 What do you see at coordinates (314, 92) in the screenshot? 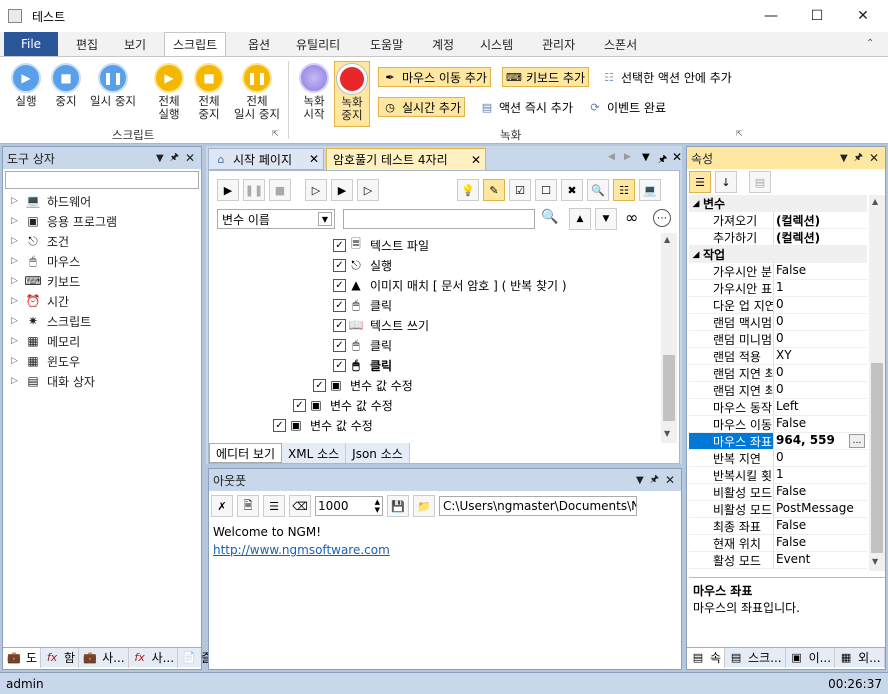
I see `record-start-button: 녹화 시작` at bounding box center [314, 92].